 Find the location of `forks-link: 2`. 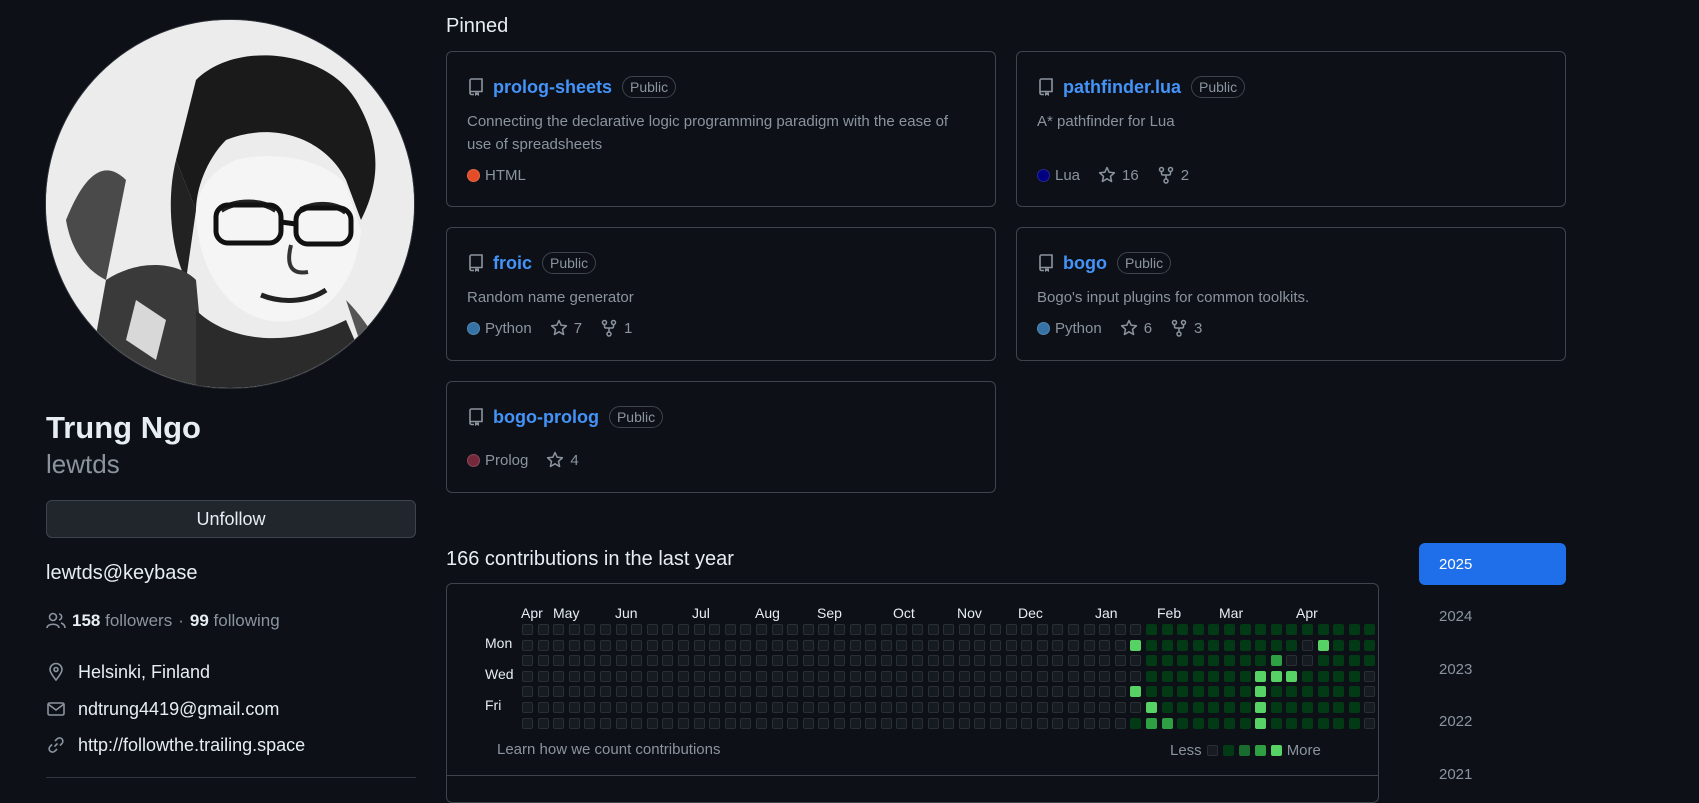

forks-link: 2 is located at coordinates (1173, 175).